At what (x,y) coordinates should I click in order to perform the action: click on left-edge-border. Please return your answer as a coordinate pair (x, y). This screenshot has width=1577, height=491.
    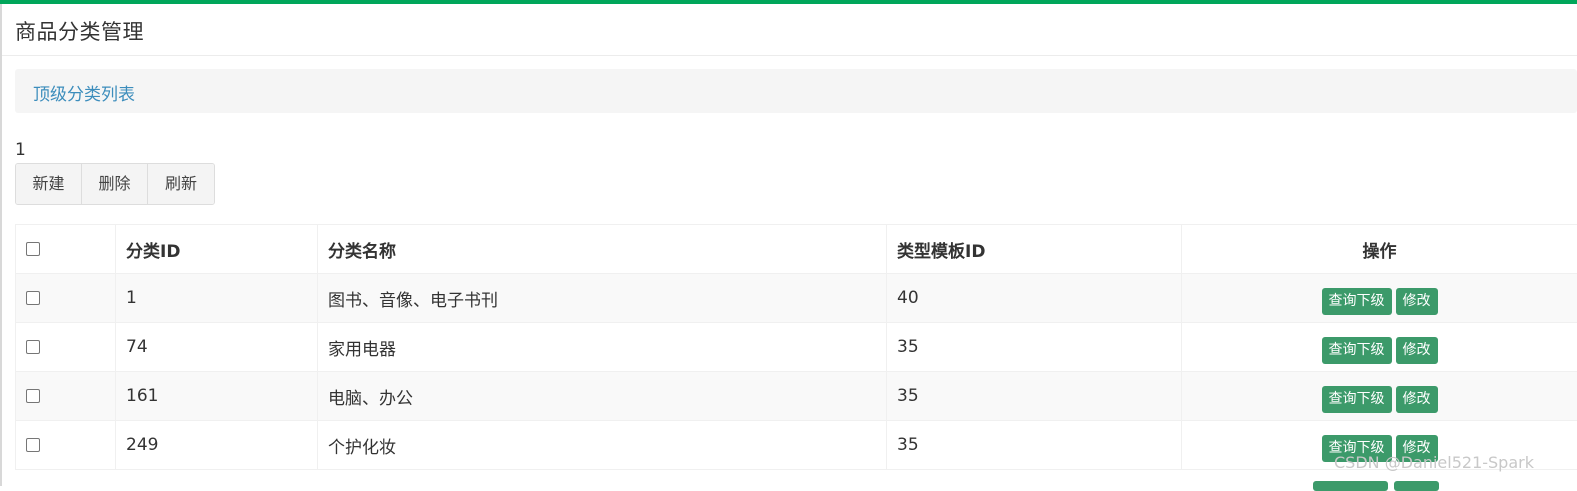
    Looking at the image, I should click on (1, 245).